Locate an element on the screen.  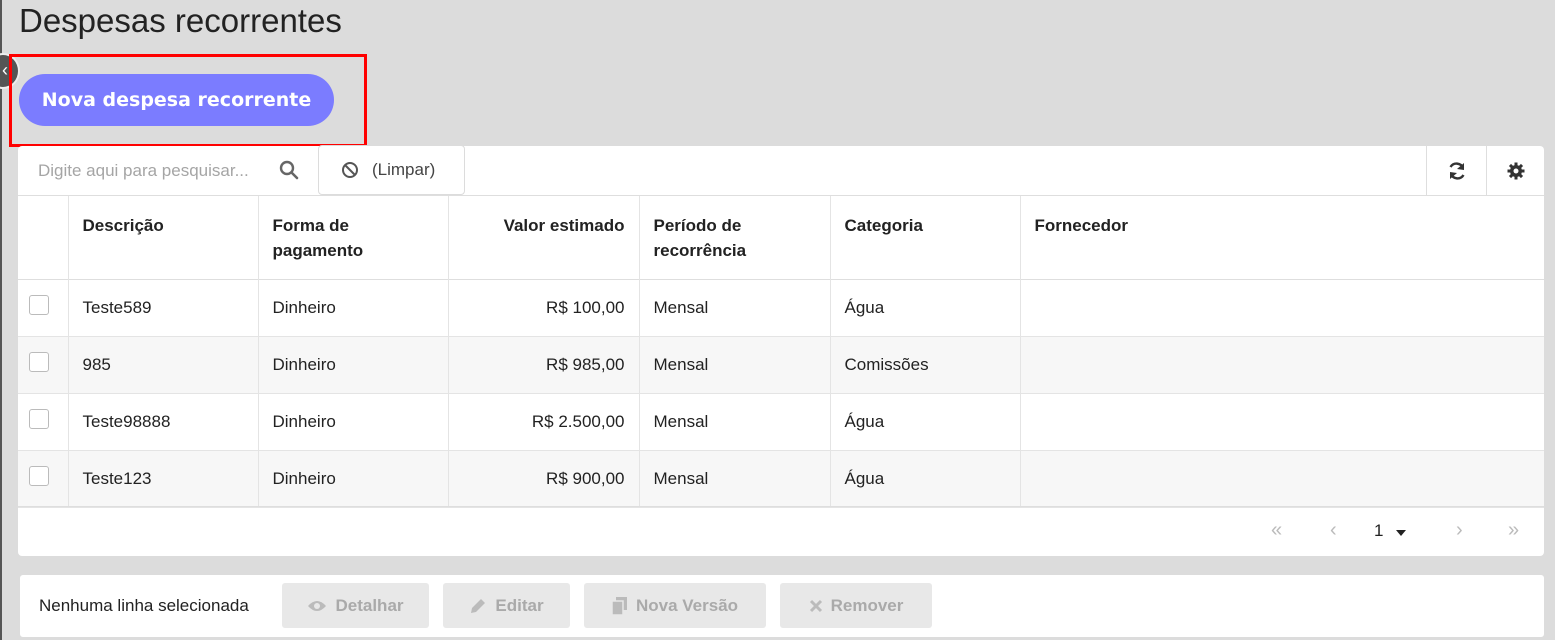
table-toolbar: (Limpar) is located at coordinates (781, 170).